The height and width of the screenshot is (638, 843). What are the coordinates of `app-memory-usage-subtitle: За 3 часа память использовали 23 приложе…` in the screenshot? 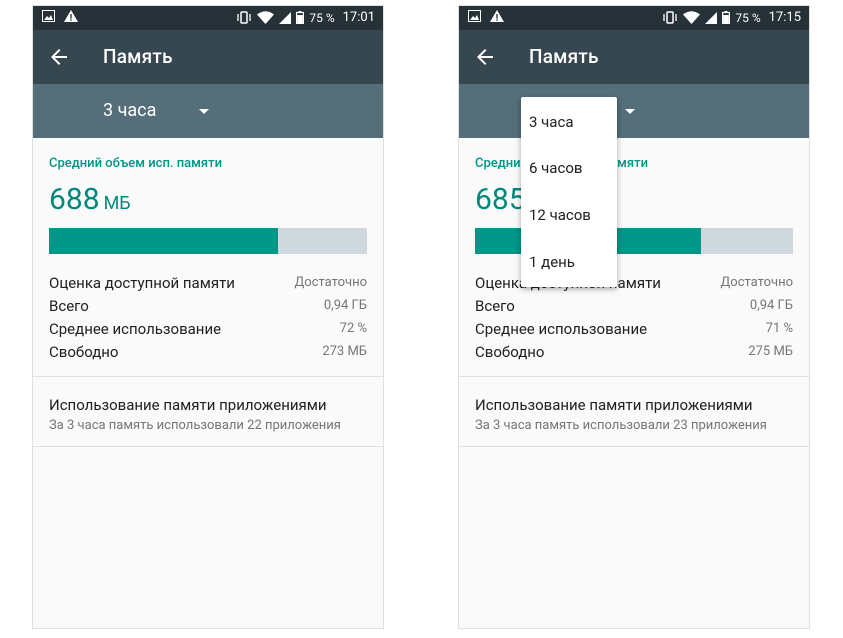 It's located at (621, 425).